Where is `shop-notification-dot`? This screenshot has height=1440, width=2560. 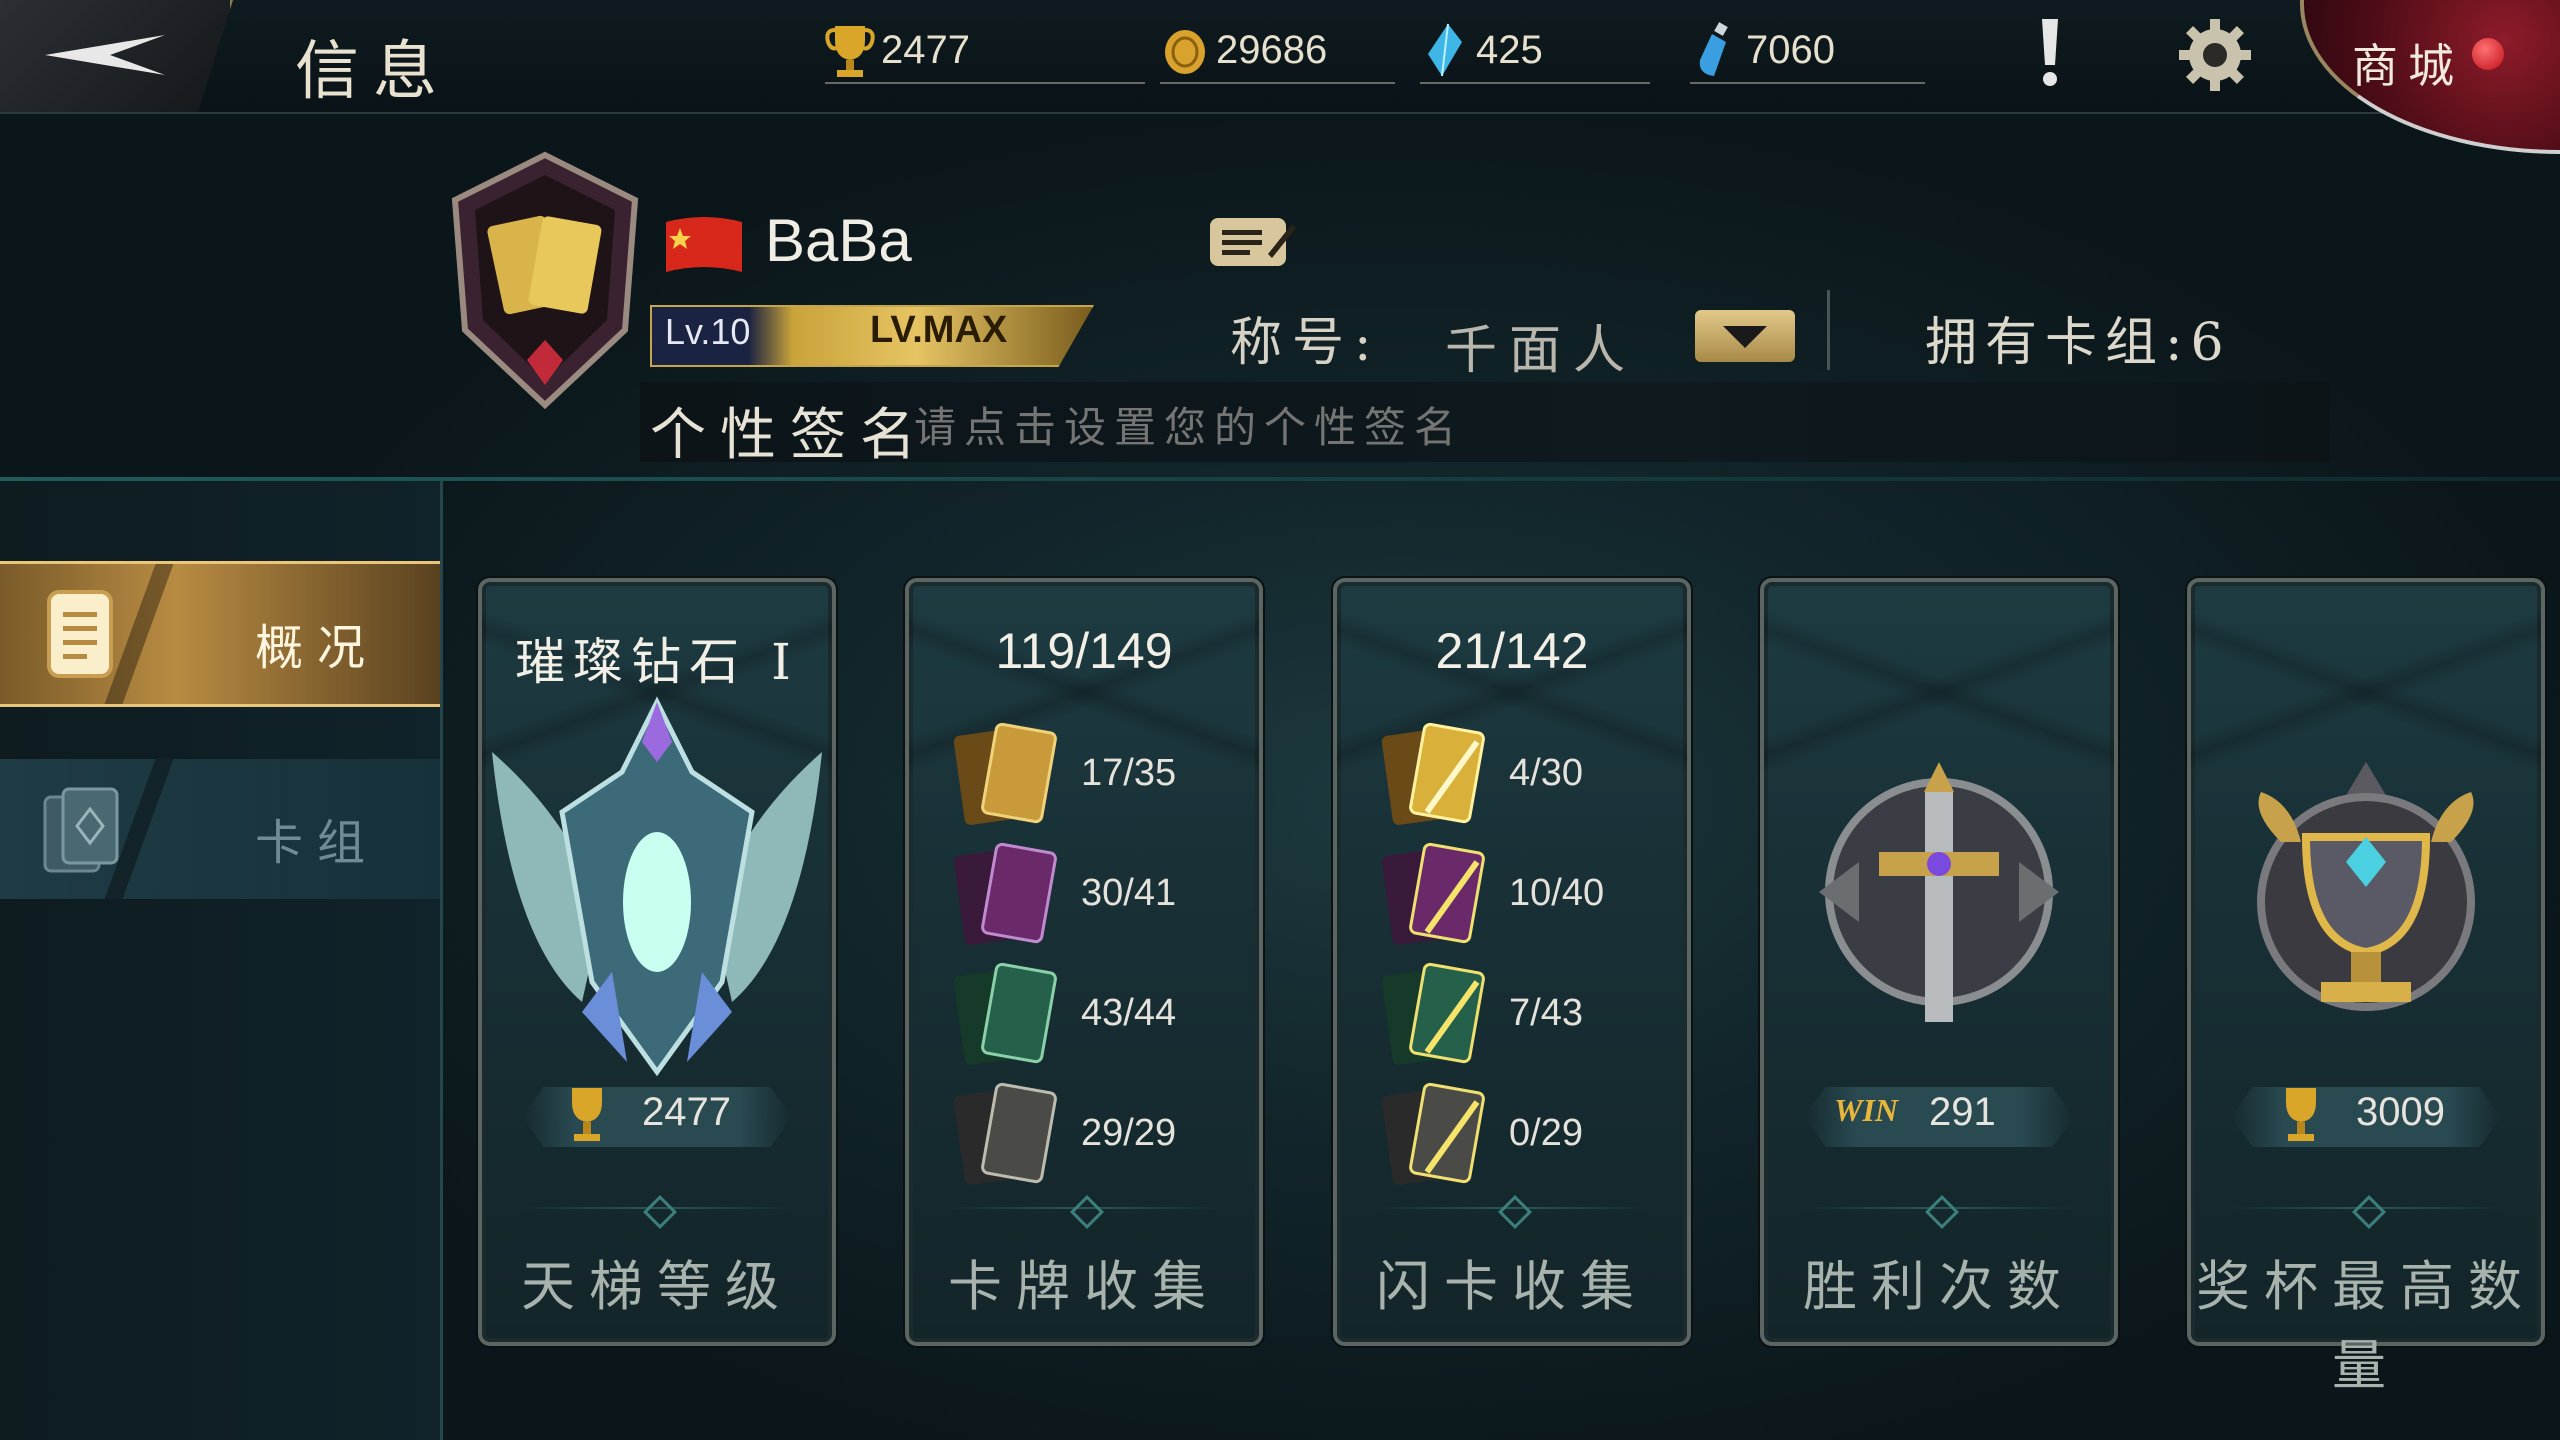
shop-notification-dot is located at coordinates (2488, 54).